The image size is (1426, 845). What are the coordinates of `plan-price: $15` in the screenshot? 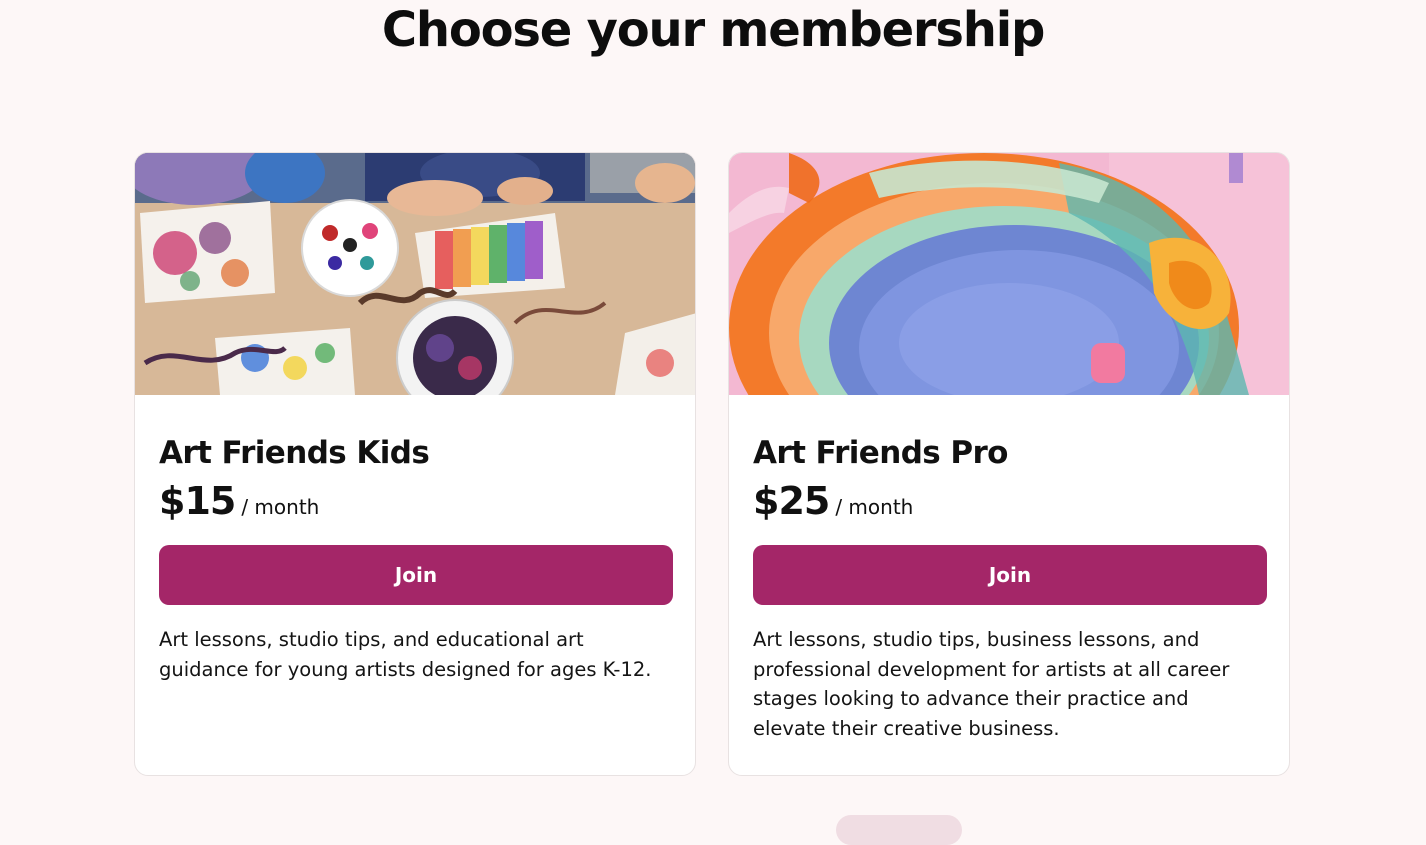 It's located at (197, 501).